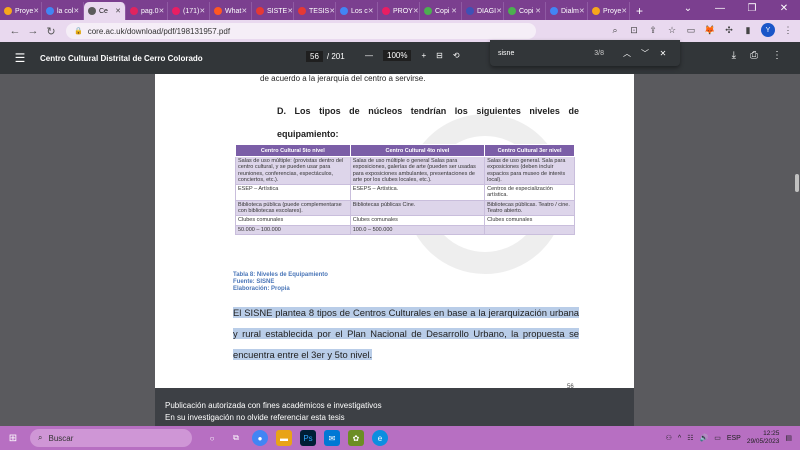 The height and width of the screenshot is (450, 800). Describe the element at coordinates (63, 11) in the screenshot. I see `browser-tab: la col ✕` at that location.